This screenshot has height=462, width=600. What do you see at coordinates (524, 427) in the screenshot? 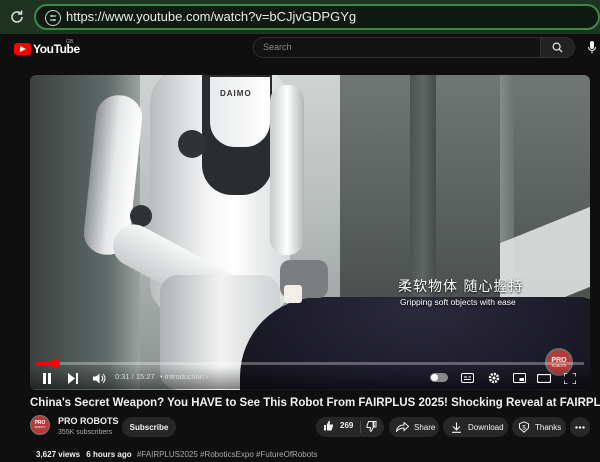
I see `thanks-icon: $` at bounding box center [524, 427].